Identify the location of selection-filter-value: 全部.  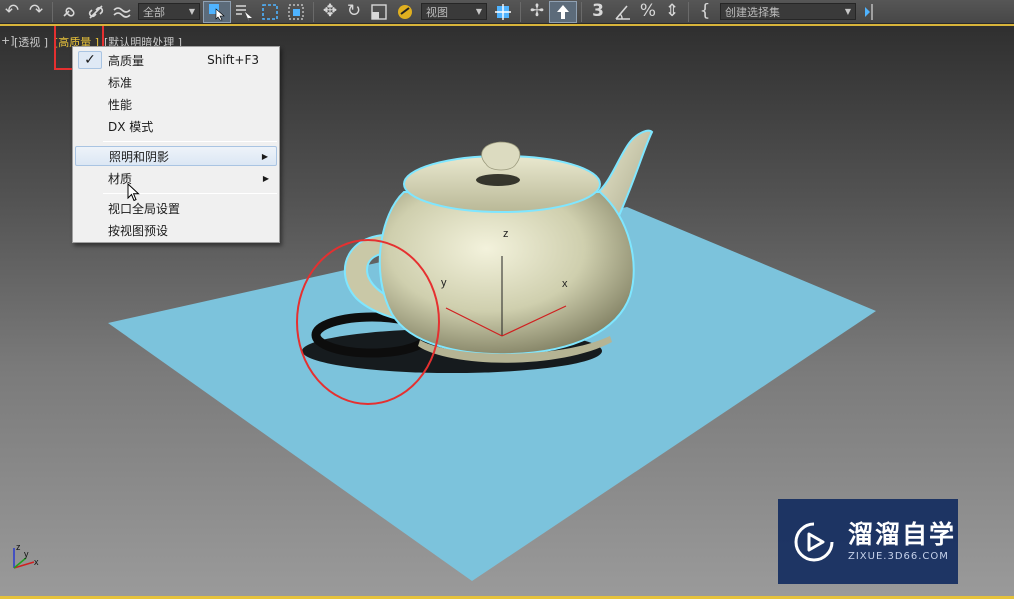
(154, 12).